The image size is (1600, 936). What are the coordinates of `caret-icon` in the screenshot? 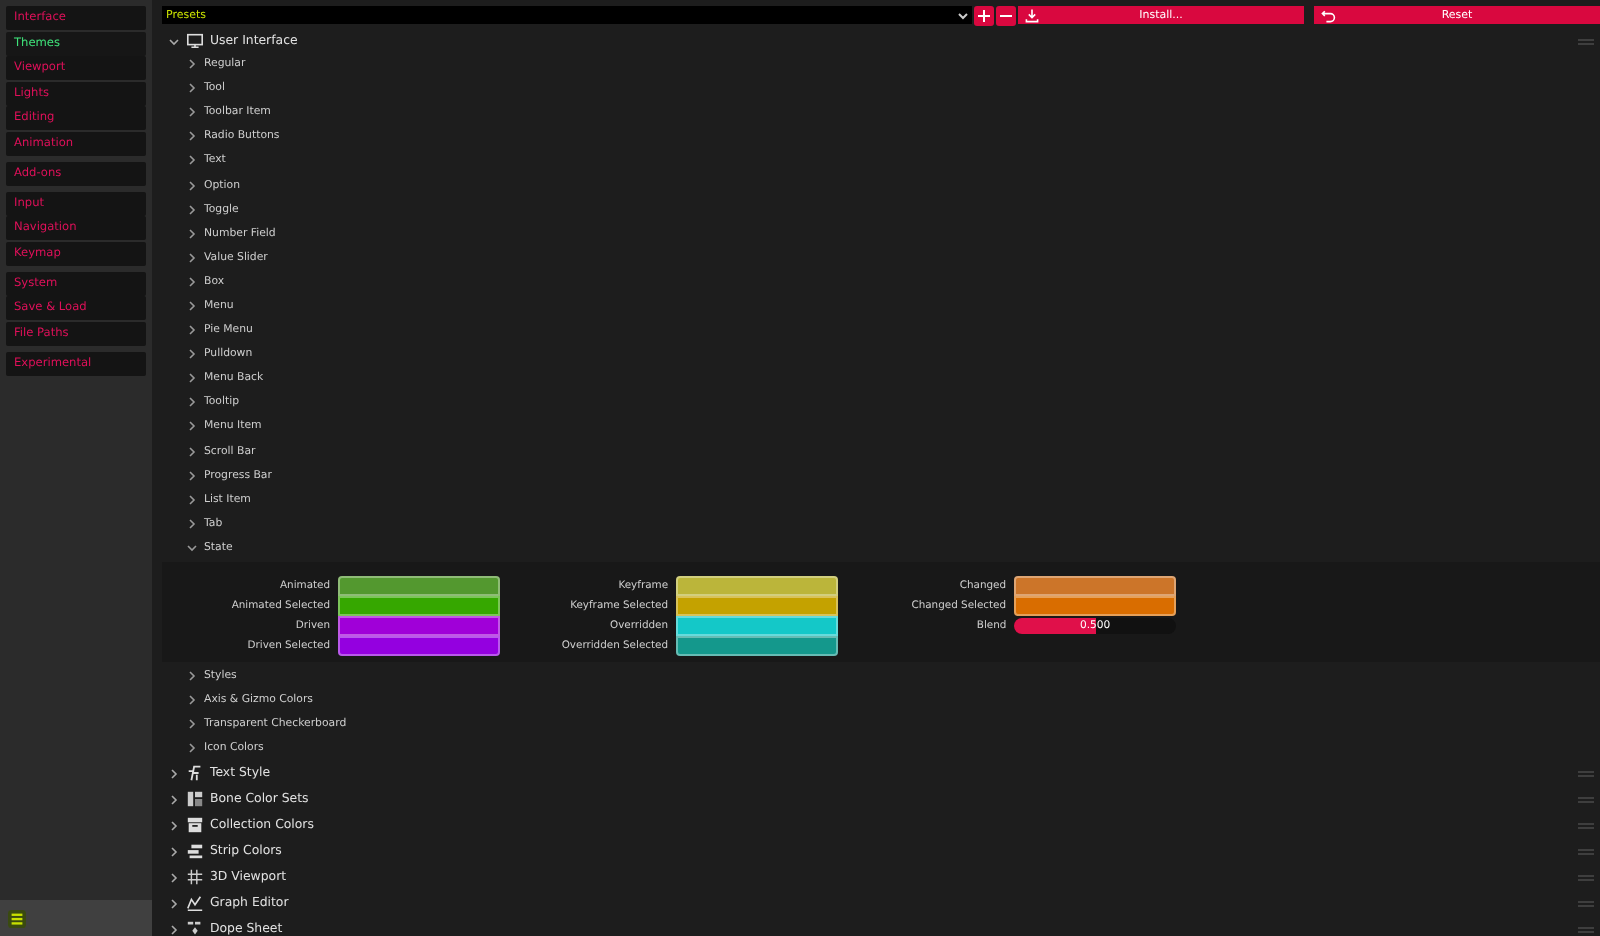 It's located at (963, 15).